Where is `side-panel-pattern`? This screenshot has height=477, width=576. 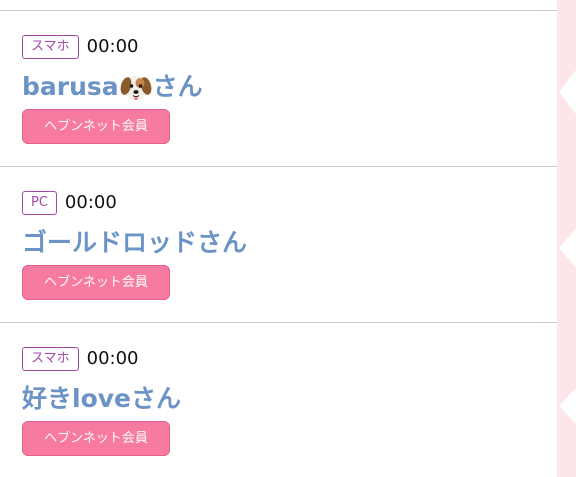 side-panel-pattern is located at coordinates (567, 247).